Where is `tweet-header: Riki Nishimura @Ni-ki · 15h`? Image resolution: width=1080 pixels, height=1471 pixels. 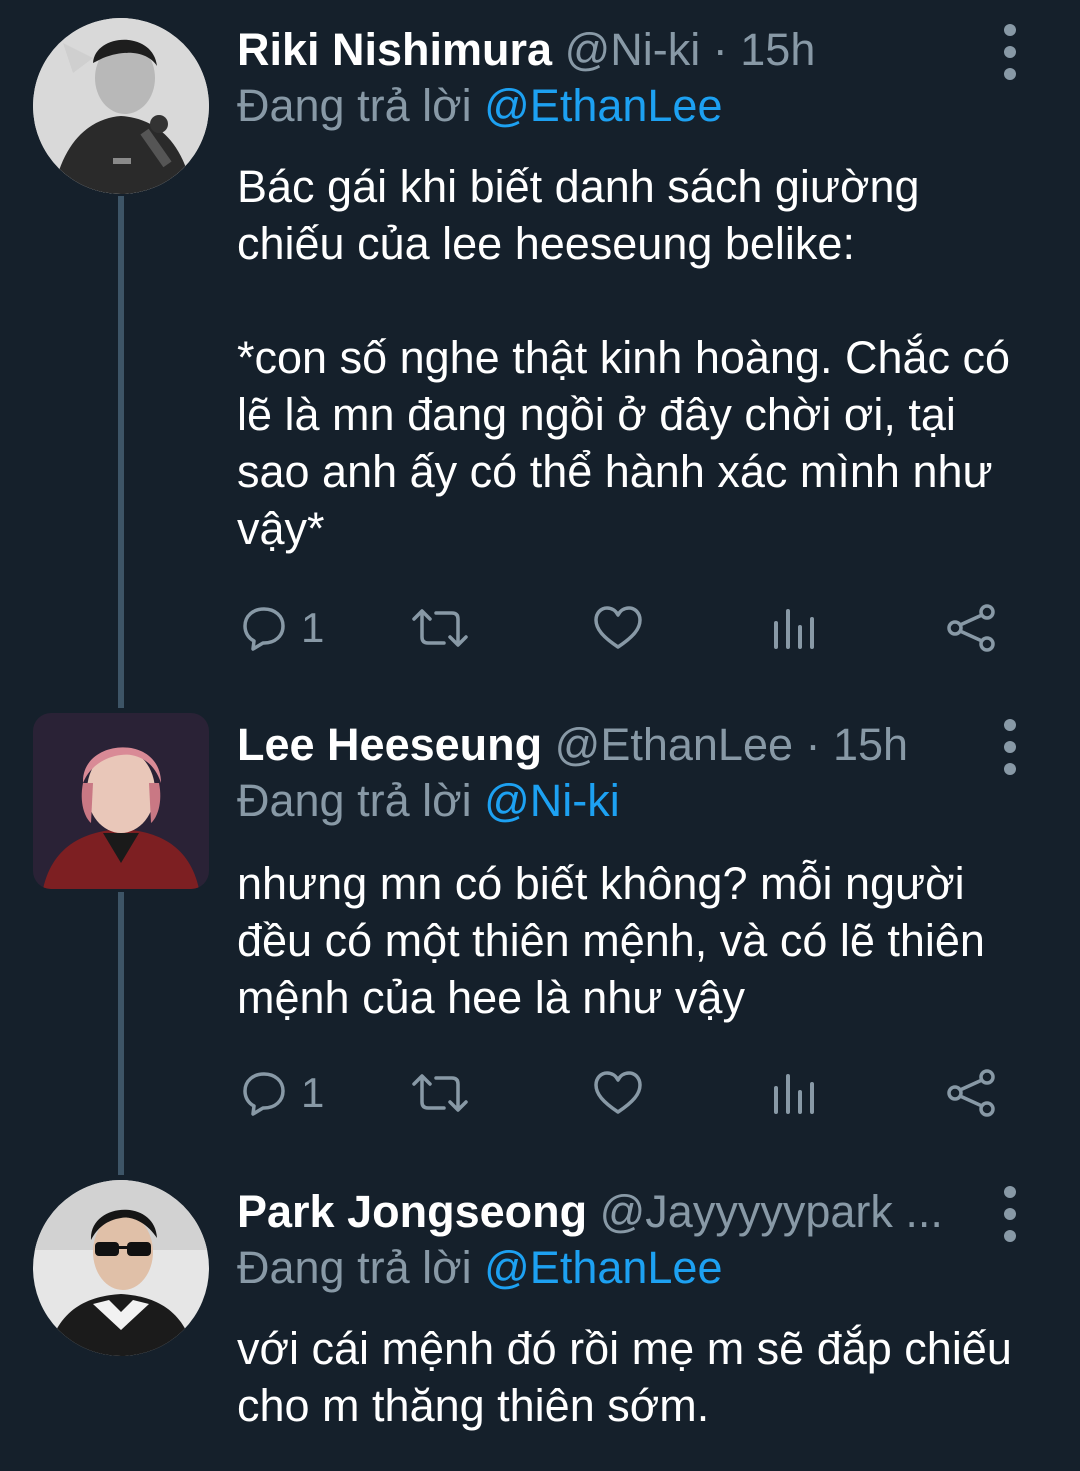 tweet-header: Riki Nishimura @Ni-ki · 15h is located at coordinates (607, 50).